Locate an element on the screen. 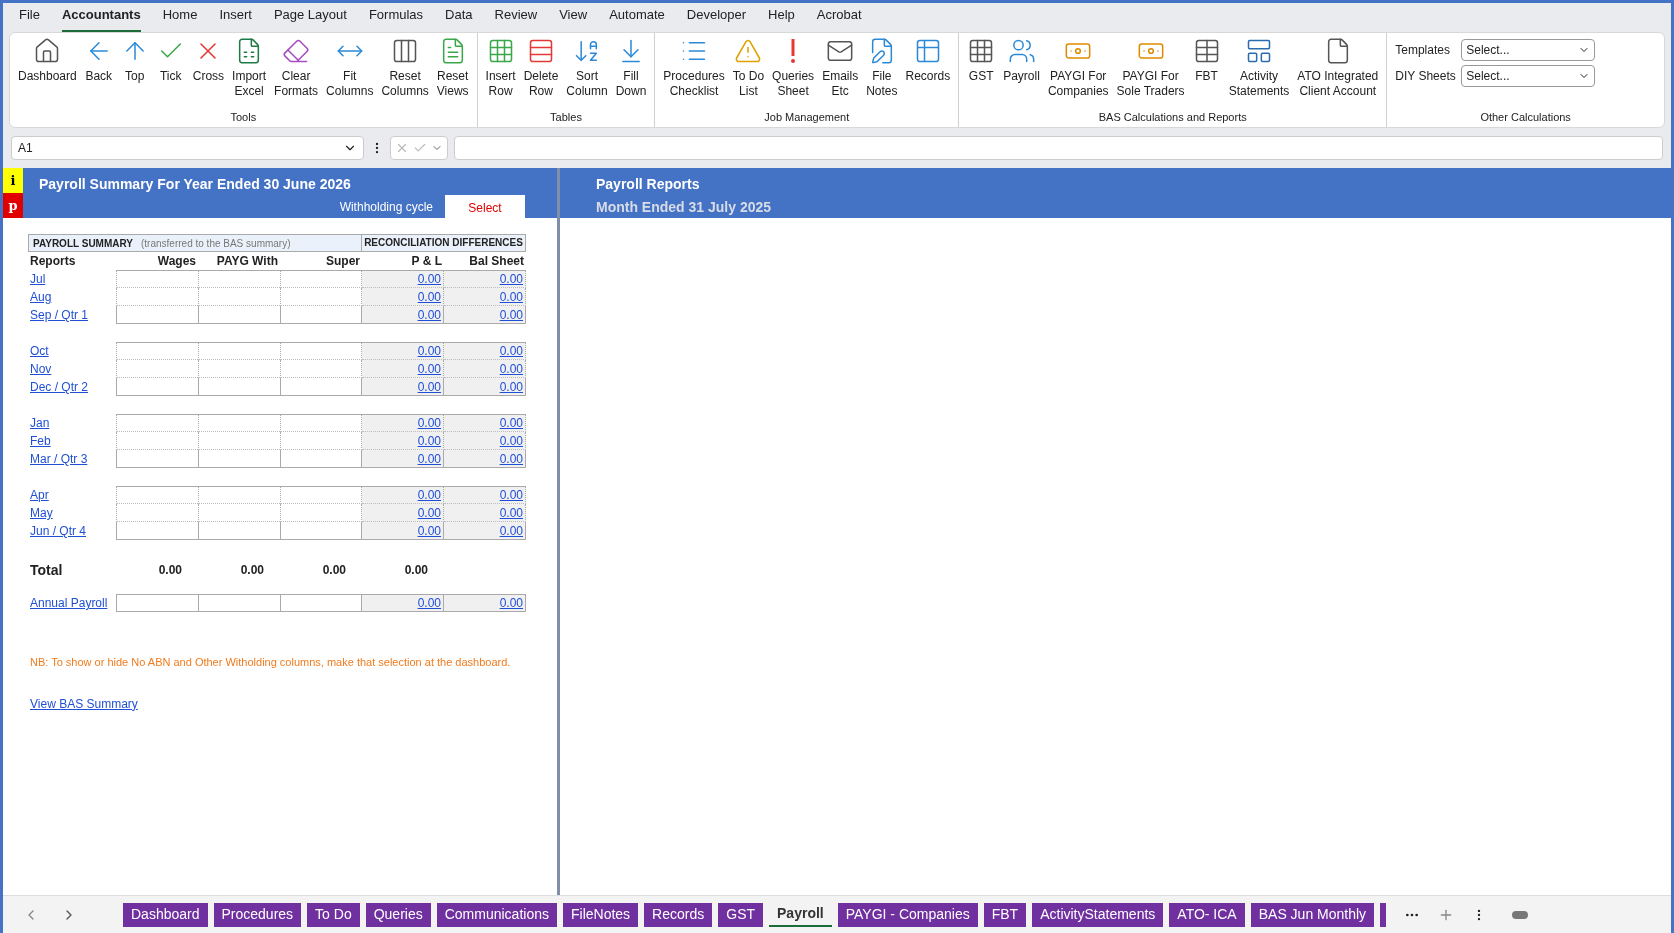 The width and height of the screenshot is (1674, 933). ribbon-button: Activity Statements is located at coordinates (1259, 73).